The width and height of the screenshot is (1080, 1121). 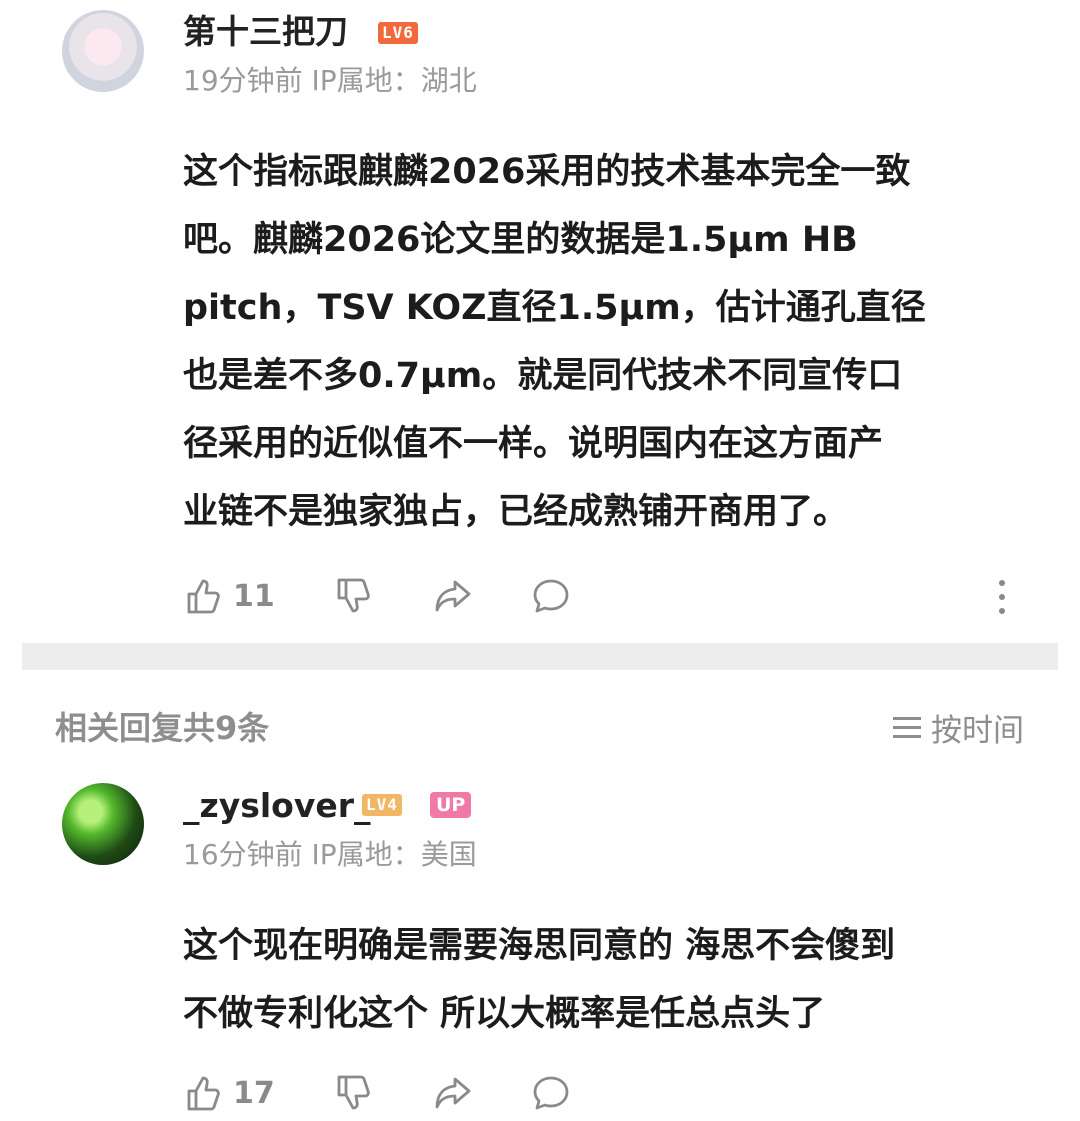 What do you see at coordinates (265, 32) in the screenshot?
I see `username: 第十三把刀` at bounding box center [265, 32].